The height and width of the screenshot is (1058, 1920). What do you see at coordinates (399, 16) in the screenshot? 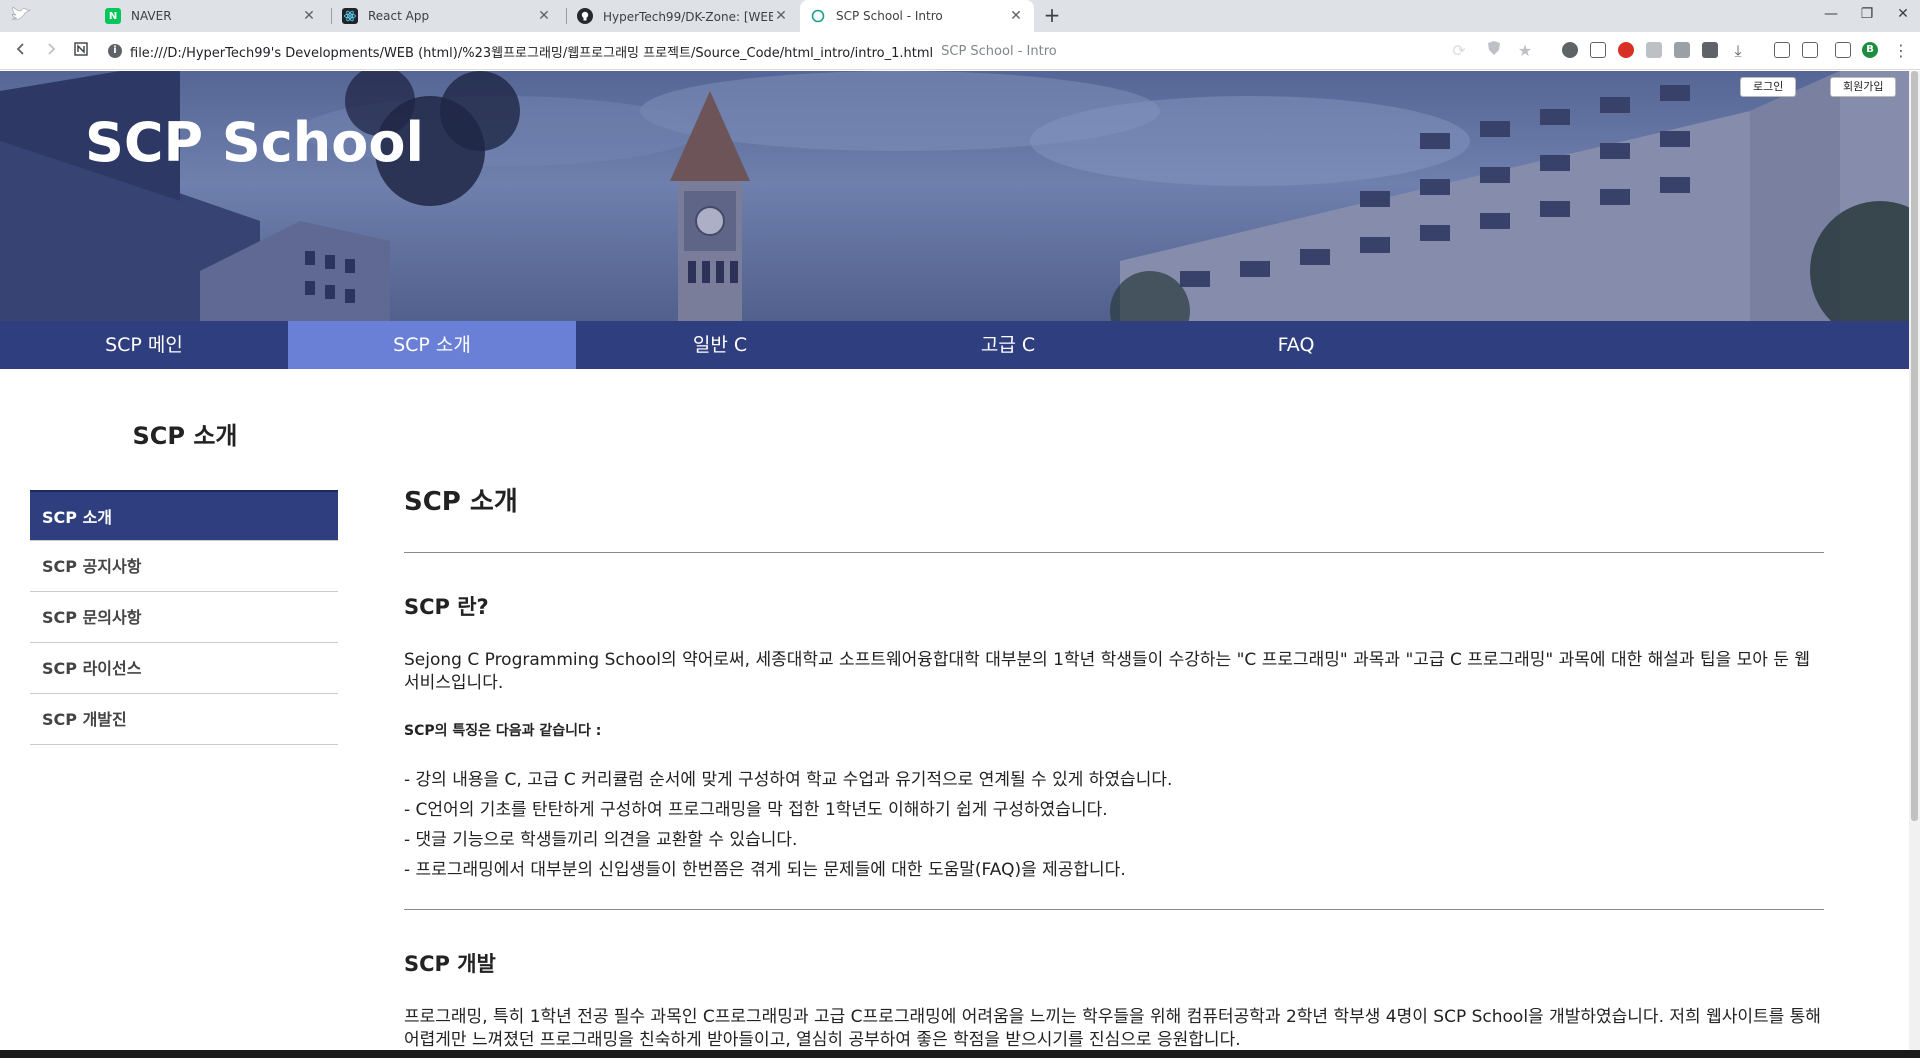
I see `tab-title: React App` at bounding box center [399, 16].